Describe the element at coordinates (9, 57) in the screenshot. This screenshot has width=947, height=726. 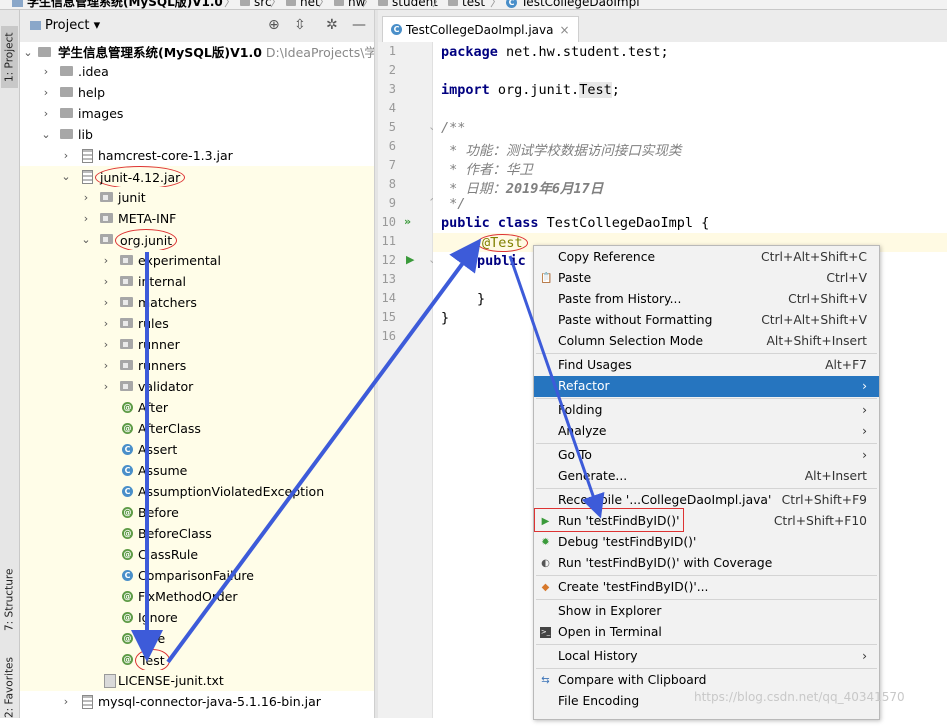
I see `tool-tab-project: 1: Project` at that location.